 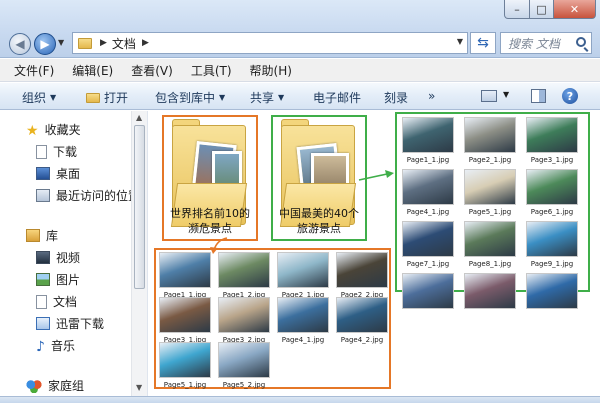 I want to click on menu-edit: 编辑(E), so click(x=92, y=70).